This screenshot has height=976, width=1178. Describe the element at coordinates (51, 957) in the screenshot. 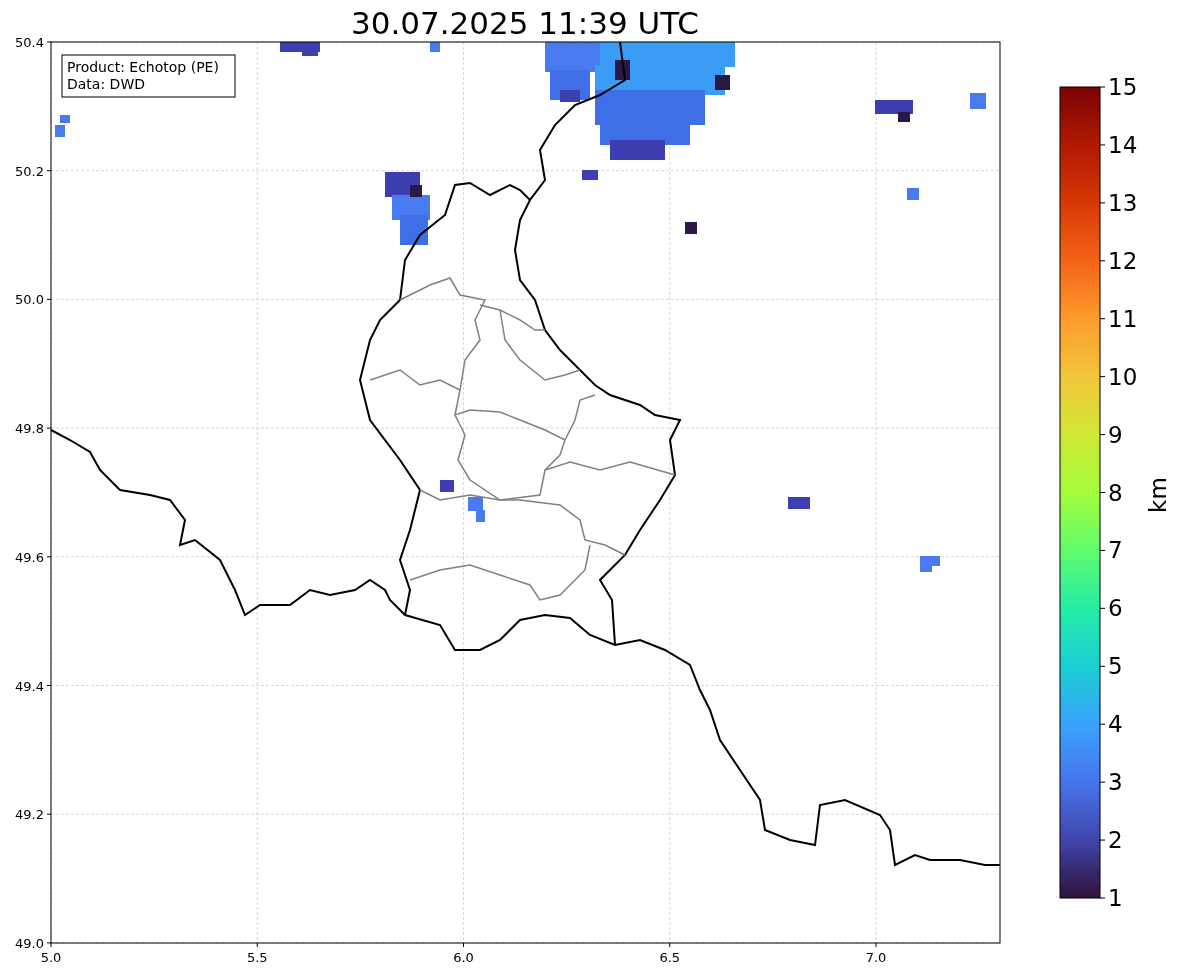

I see `x-tick-label: 5.0` at that location.